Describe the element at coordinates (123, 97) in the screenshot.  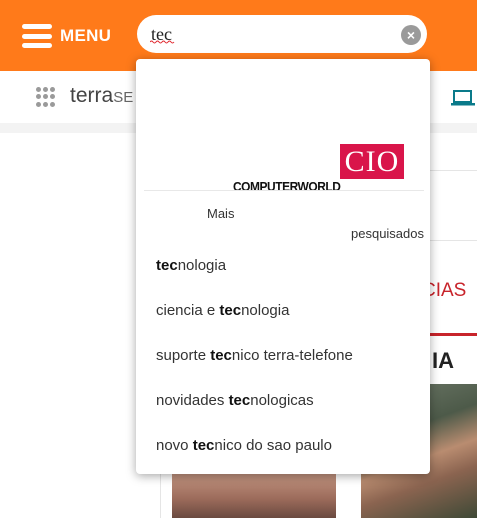
I see `brand-suffix: SE` at that location.